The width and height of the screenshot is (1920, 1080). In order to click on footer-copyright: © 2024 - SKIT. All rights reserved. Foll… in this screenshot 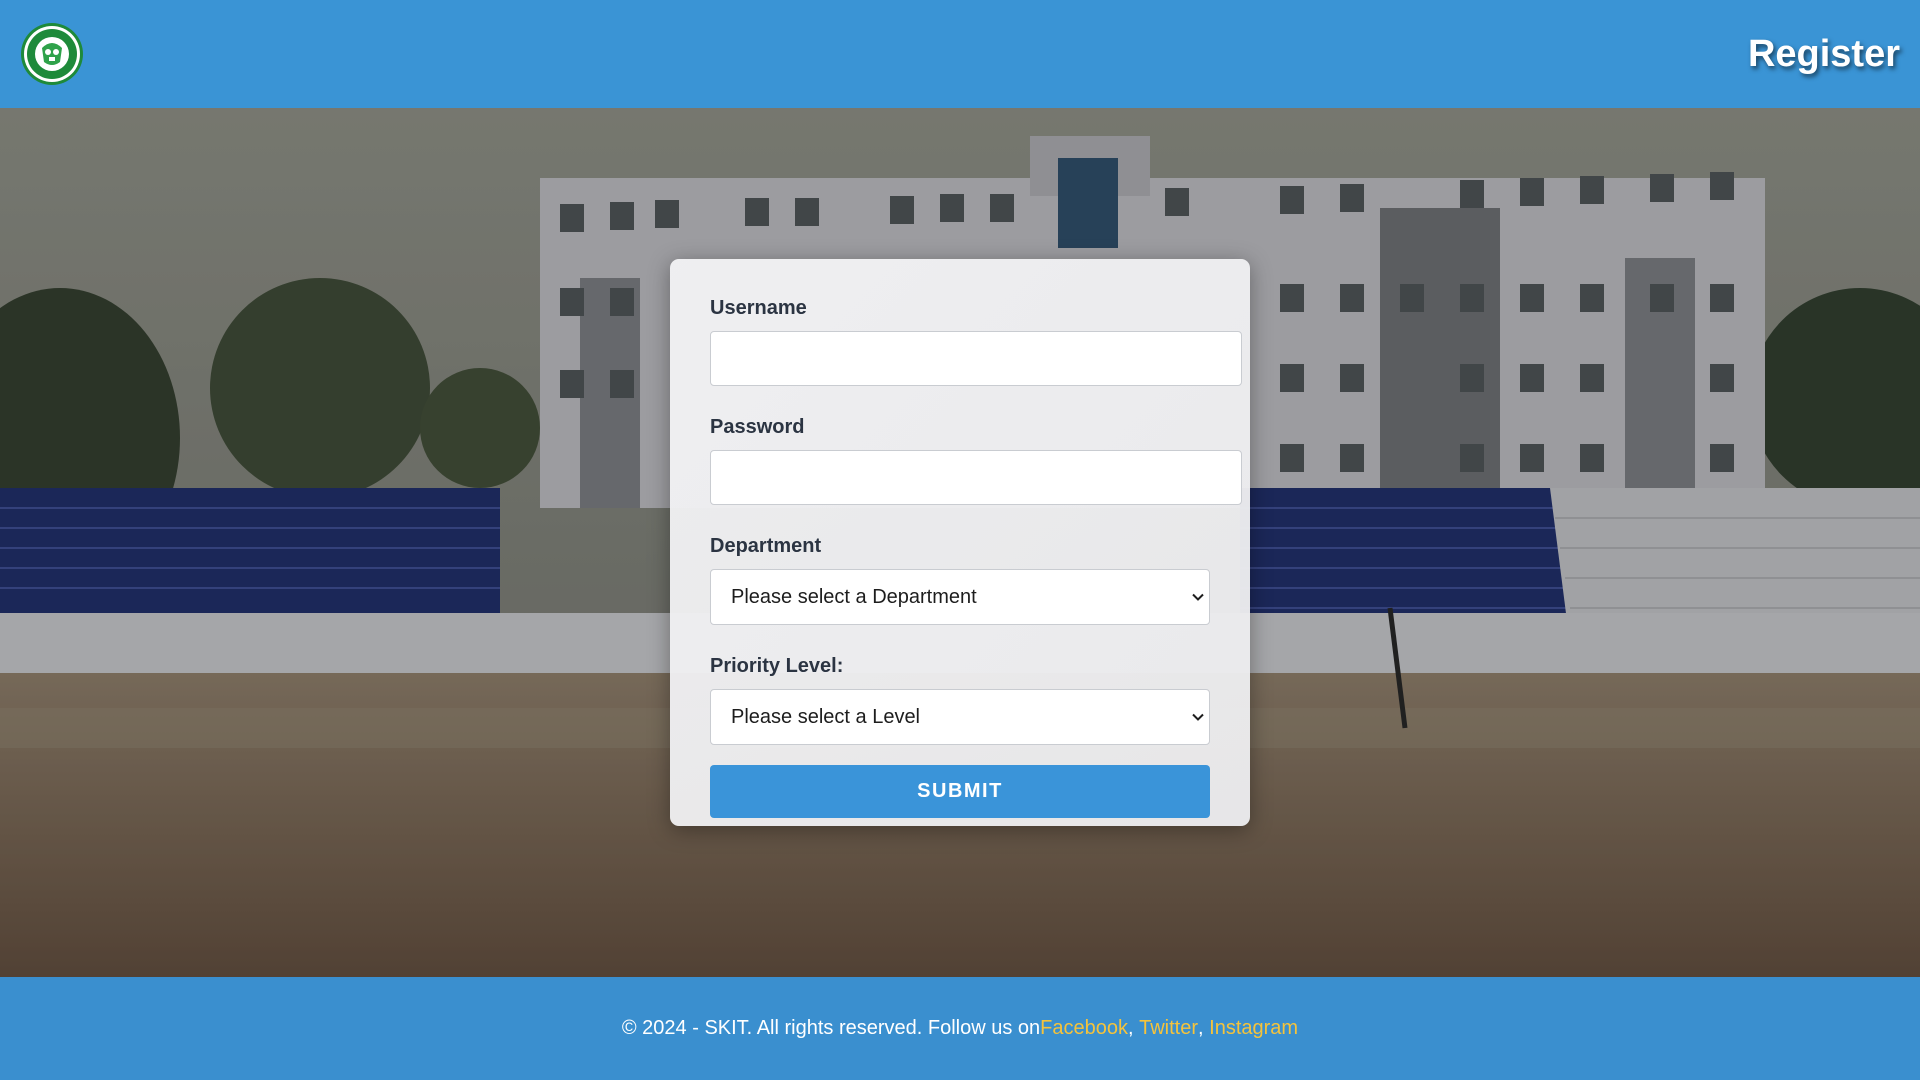, I will do `click(831, 1028)`.